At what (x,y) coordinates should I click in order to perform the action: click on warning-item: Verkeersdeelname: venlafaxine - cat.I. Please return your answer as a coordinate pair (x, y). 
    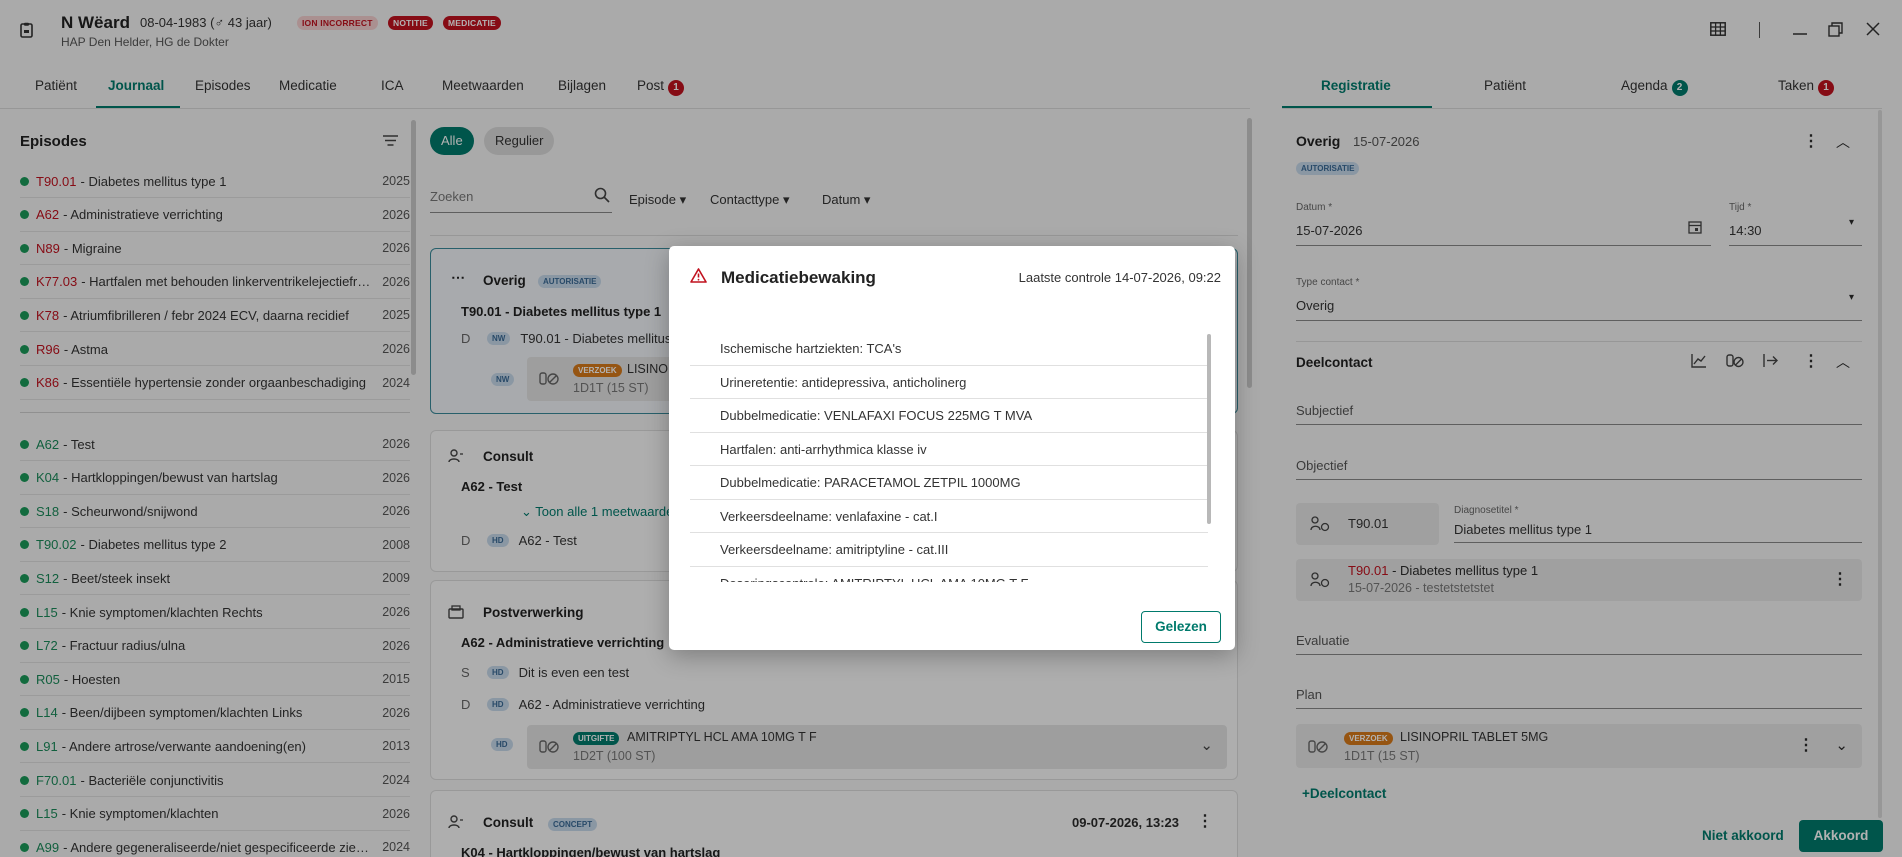
    Looking at the image, I should click on (949, 516).